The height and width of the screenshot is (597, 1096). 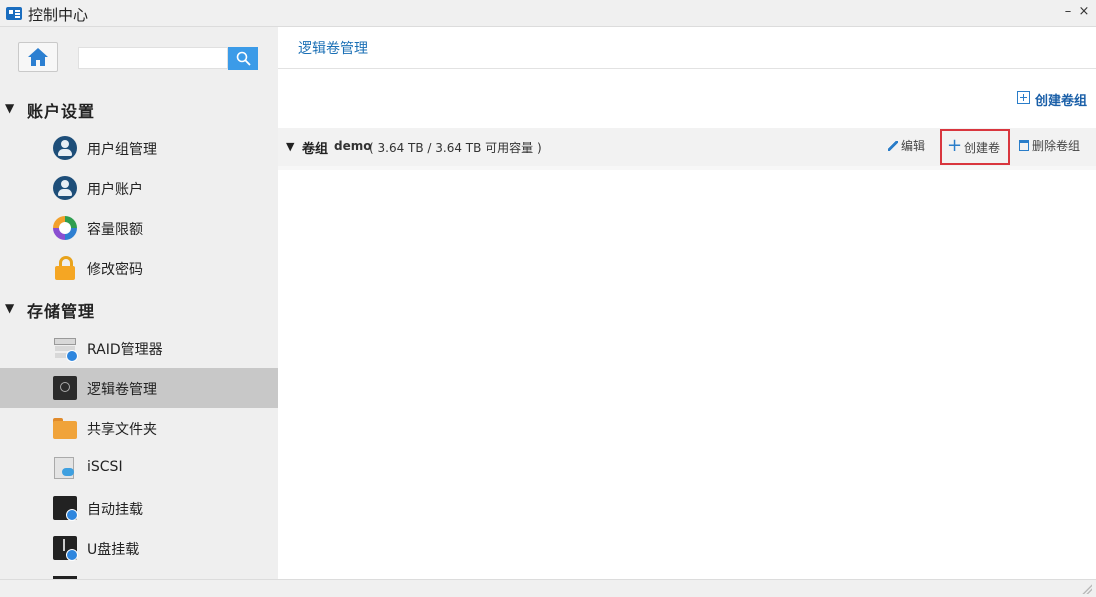 I want to click on sidebar-item-change-password: 修改密码, so click(x=139, y=268).